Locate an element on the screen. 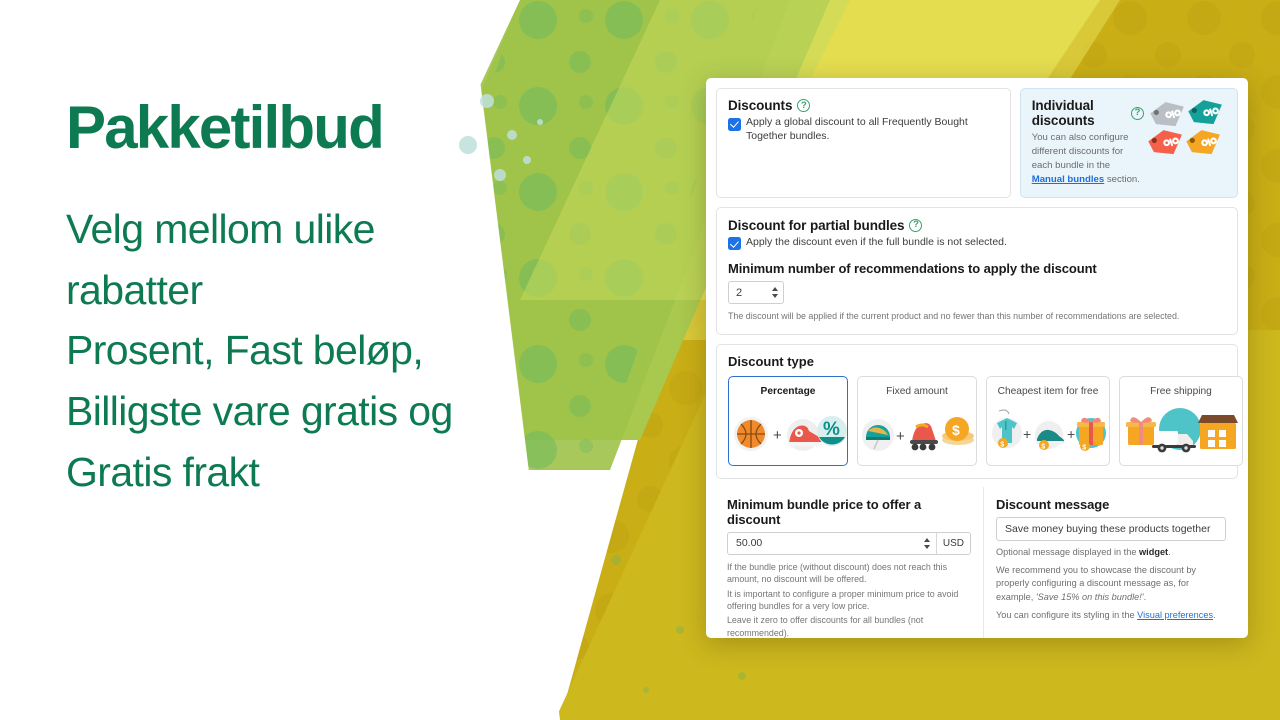  discount-type-option-cheapest-item-free: Cheapest item for free $ + $ + $ is located at coordinates (1048, 420).